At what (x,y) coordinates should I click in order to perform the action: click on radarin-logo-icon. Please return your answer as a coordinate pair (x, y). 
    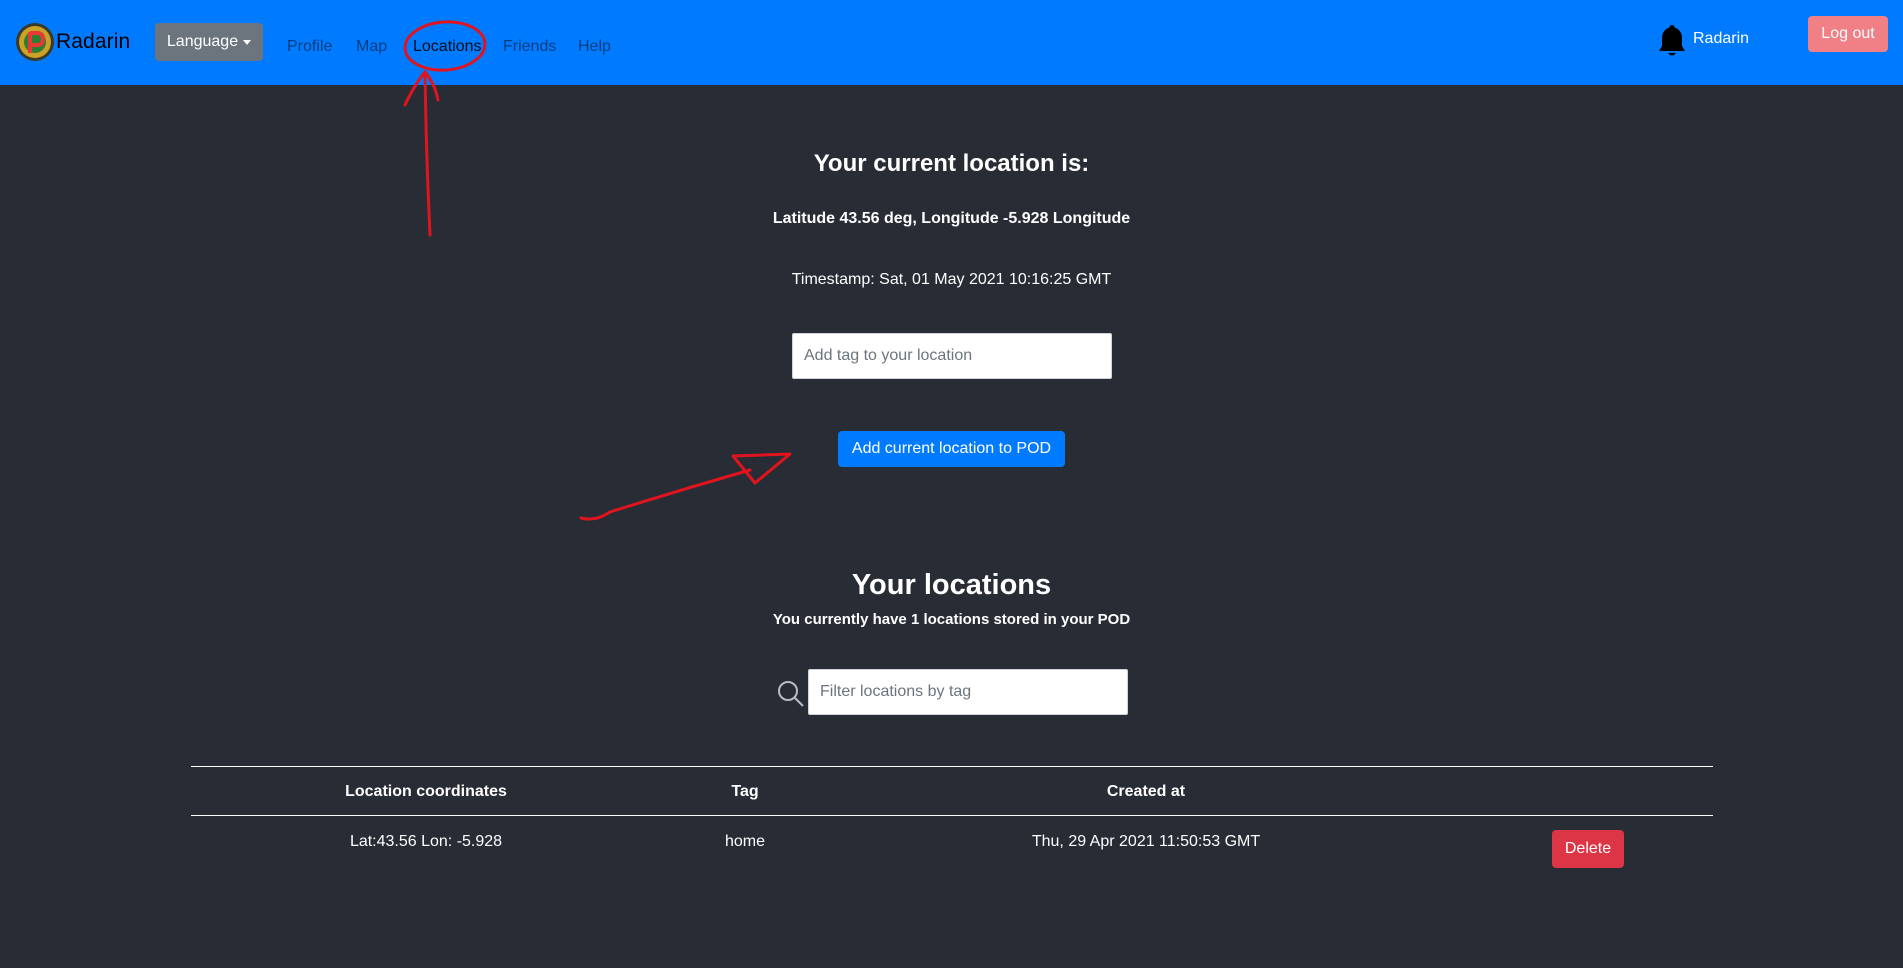
    Looking at the image, I should click on (35, 42).